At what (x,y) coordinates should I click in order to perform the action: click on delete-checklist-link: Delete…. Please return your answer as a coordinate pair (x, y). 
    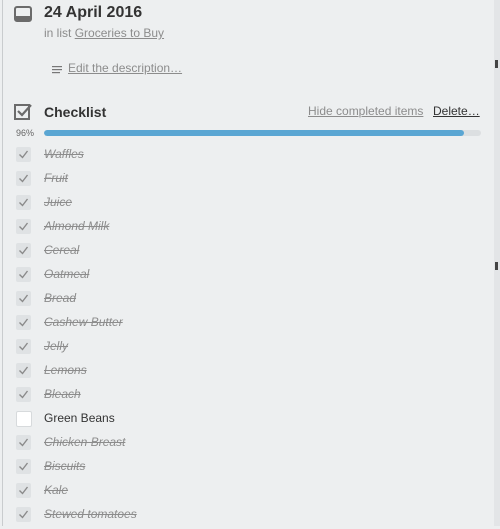
    Looking at the image, I should click on (456, 111).